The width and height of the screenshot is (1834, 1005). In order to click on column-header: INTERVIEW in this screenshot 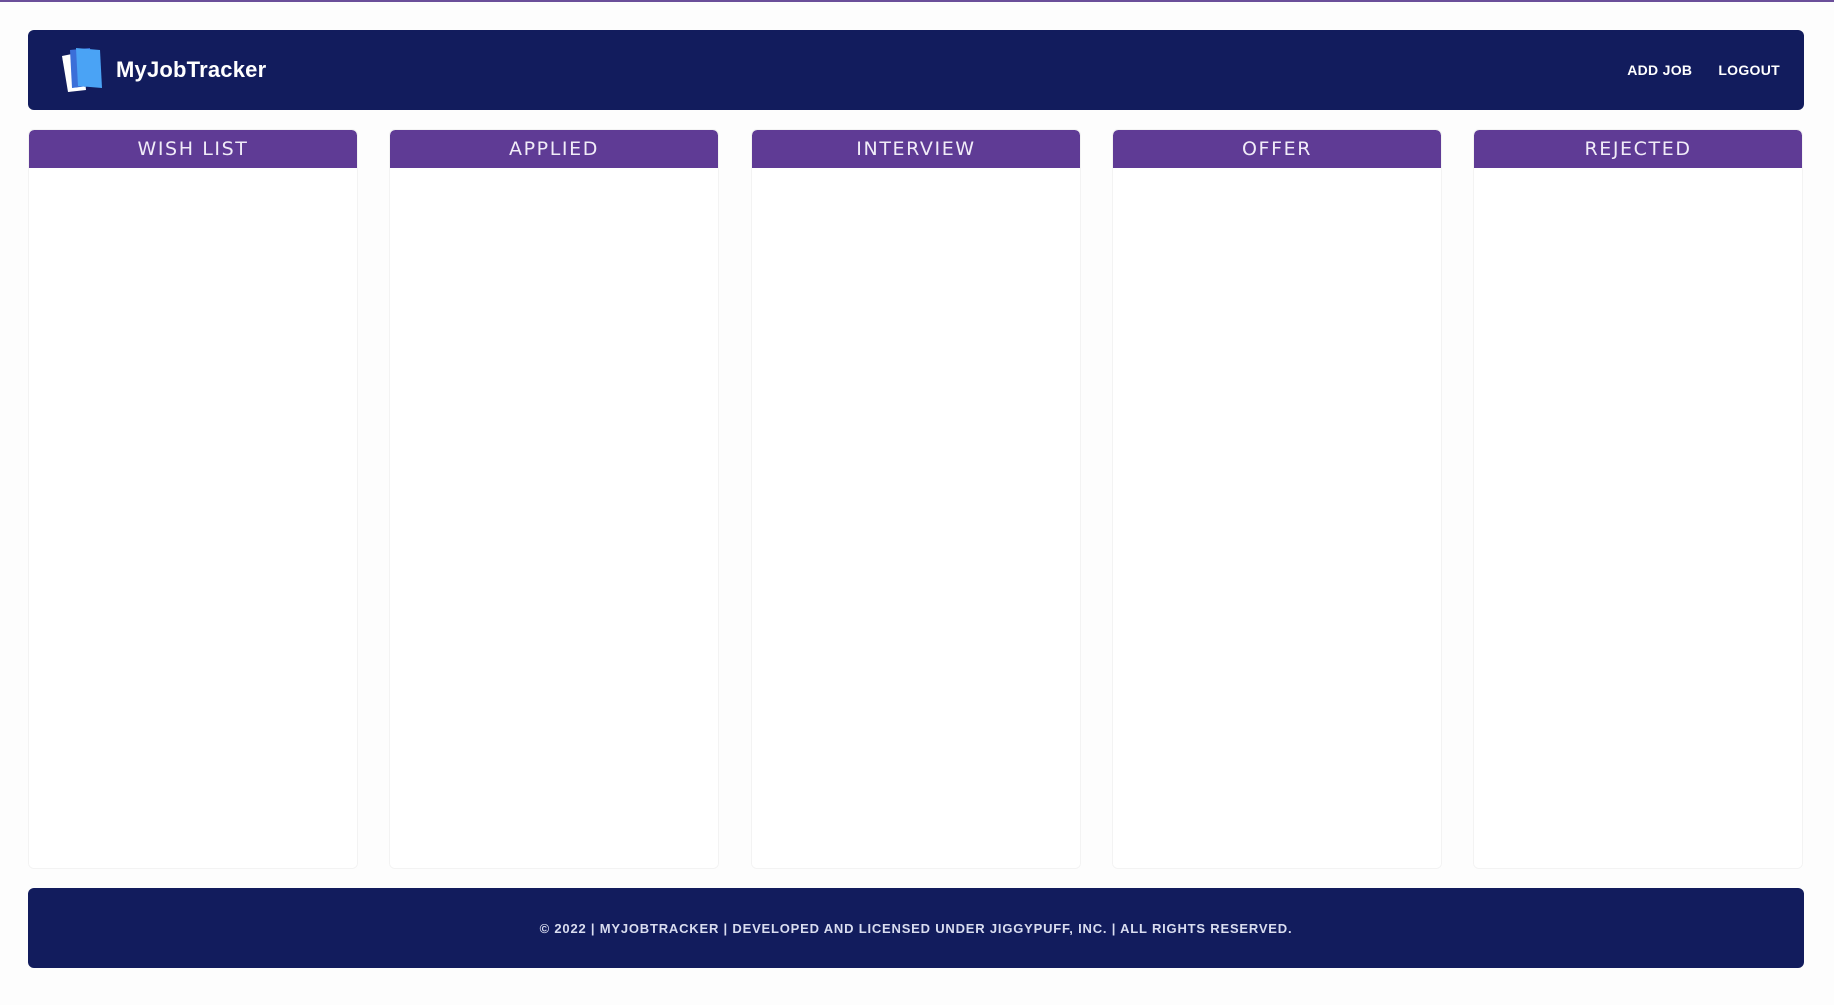, I will do `click(916, 149)`.